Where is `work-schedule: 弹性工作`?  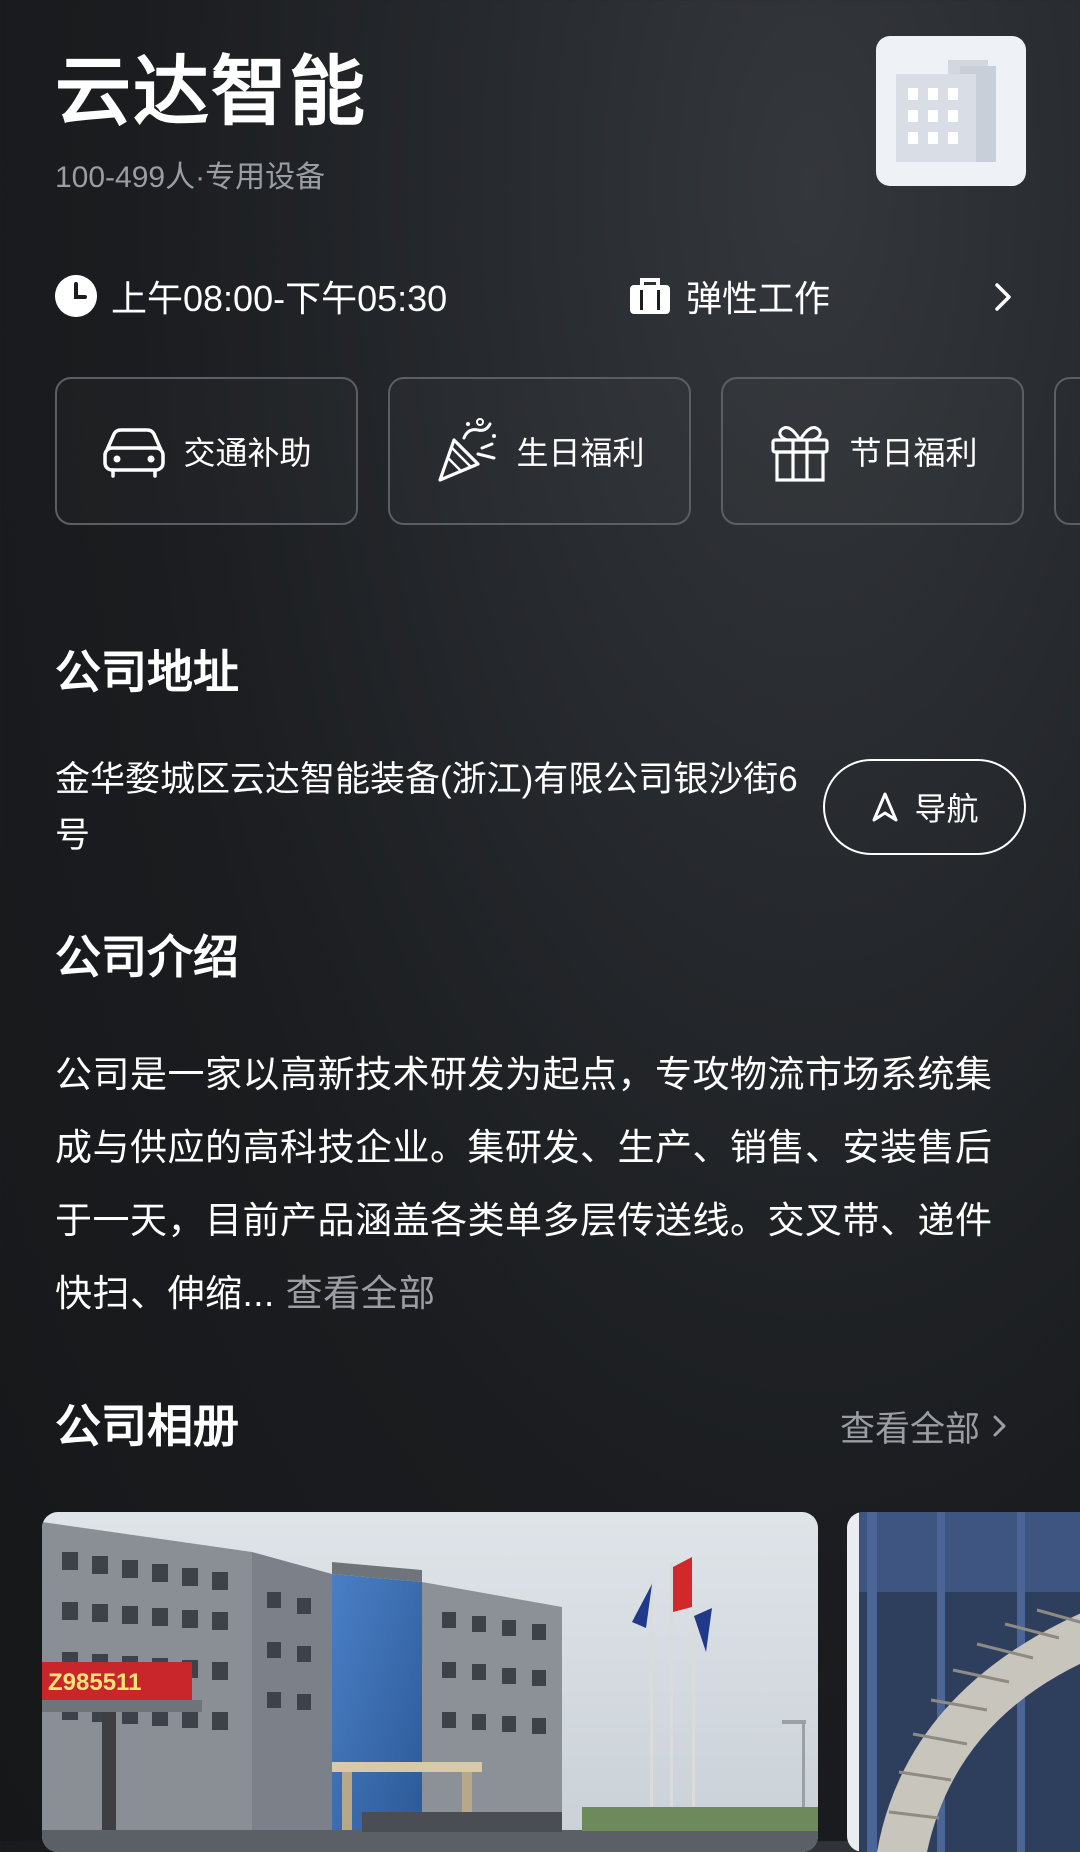 work-schedule: 弹性工作 is located at coordinates (729, 296).